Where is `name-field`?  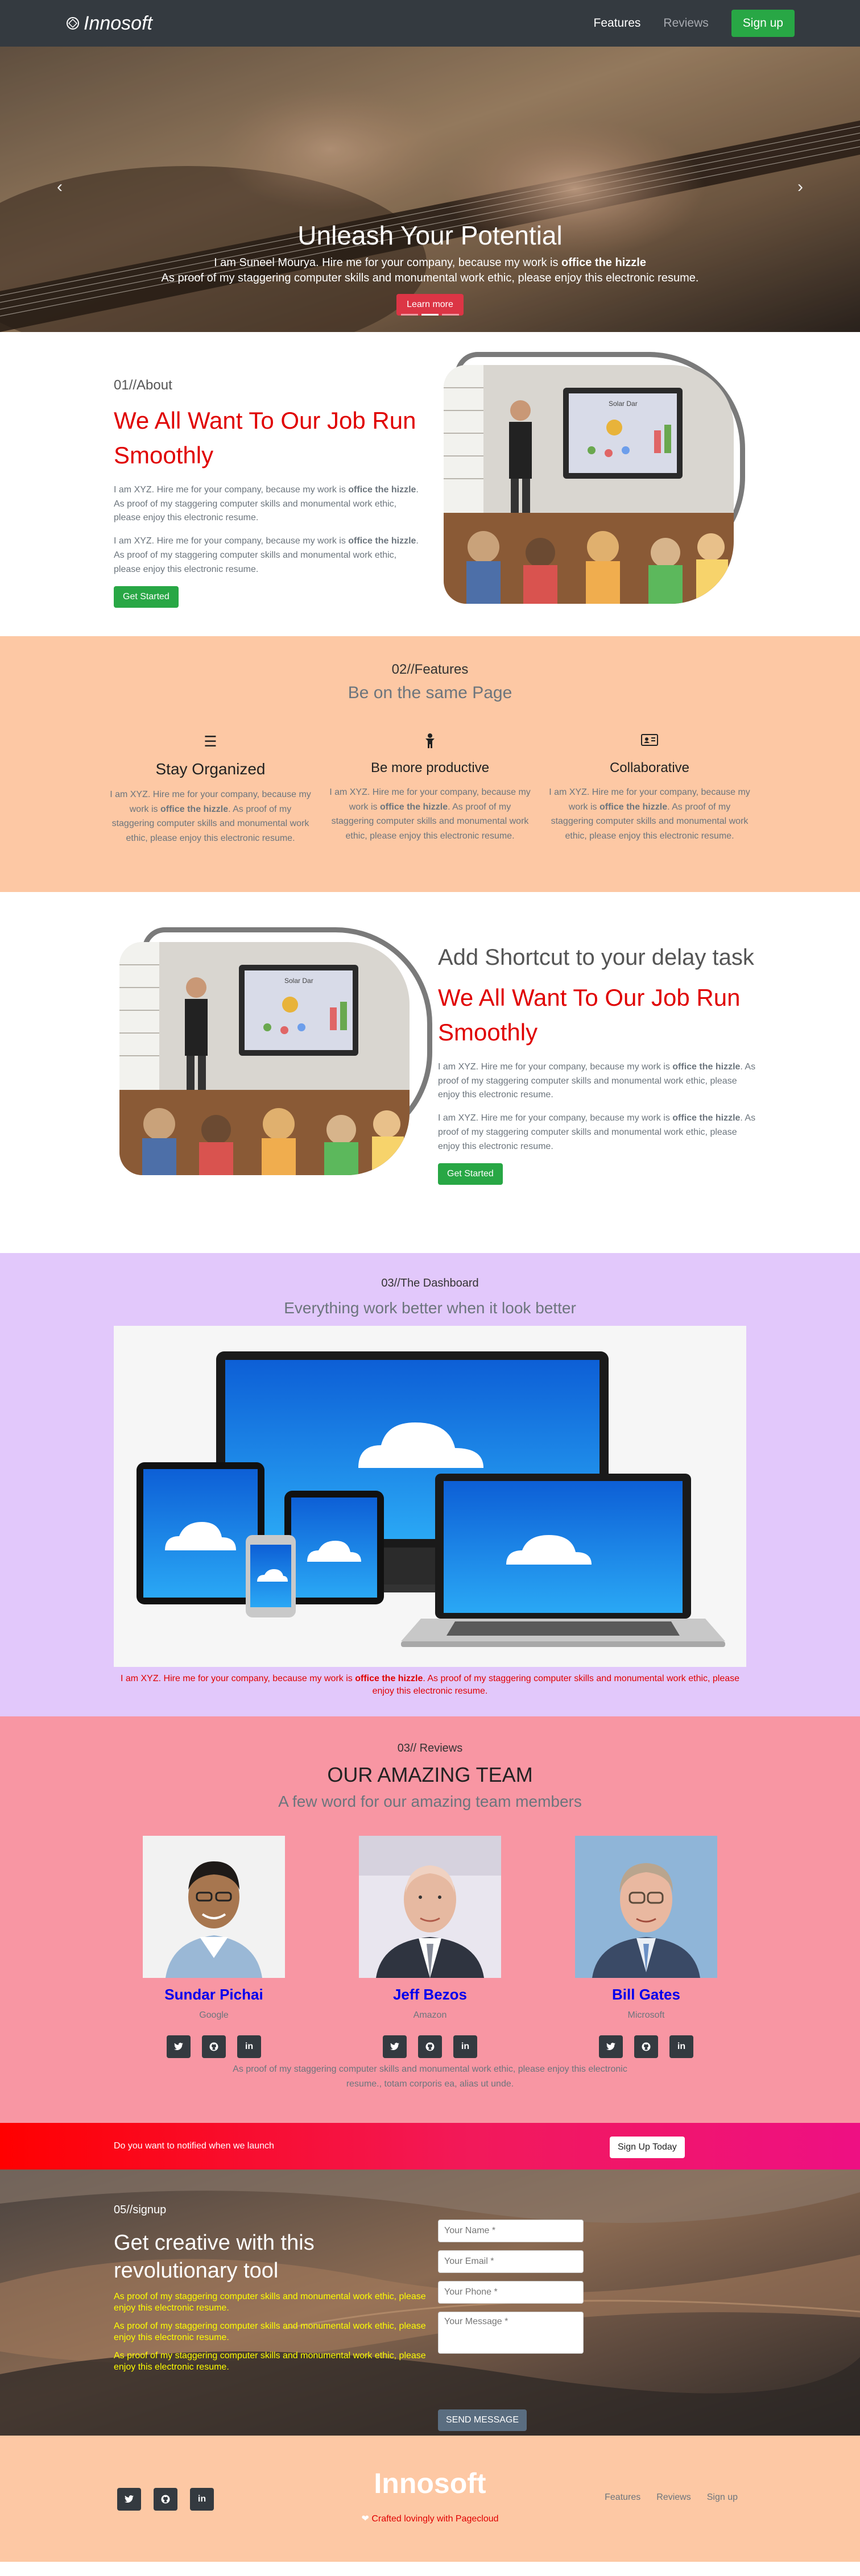
name-field is located at coordinates (511, 2231).